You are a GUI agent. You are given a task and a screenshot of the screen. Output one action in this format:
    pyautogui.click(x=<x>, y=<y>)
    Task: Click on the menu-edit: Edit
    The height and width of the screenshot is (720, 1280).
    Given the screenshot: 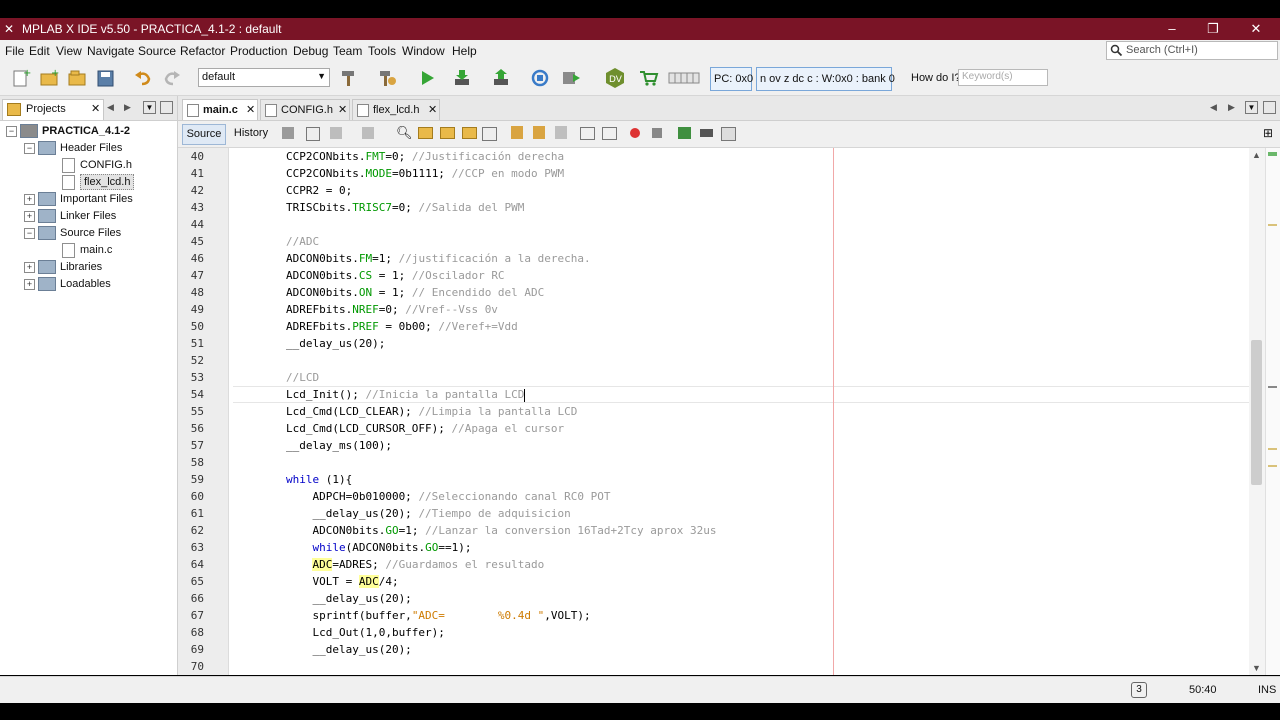 What is the action you would take?
    pyautogui.click(x=39, y=51)
    